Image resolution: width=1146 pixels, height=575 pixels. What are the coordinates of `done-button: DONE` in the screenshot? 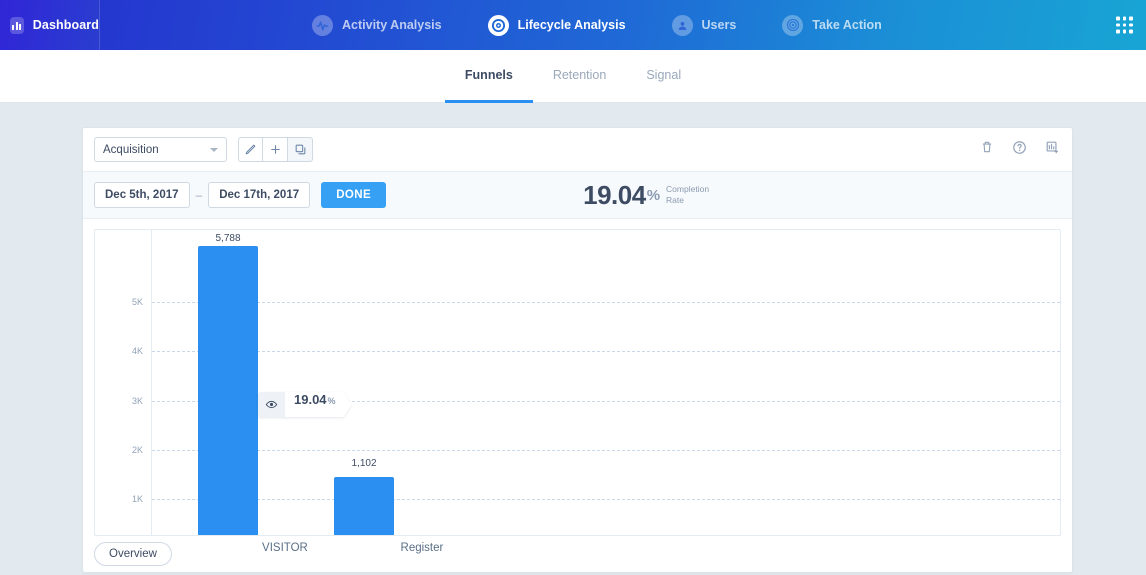 It's located at (354, 195).